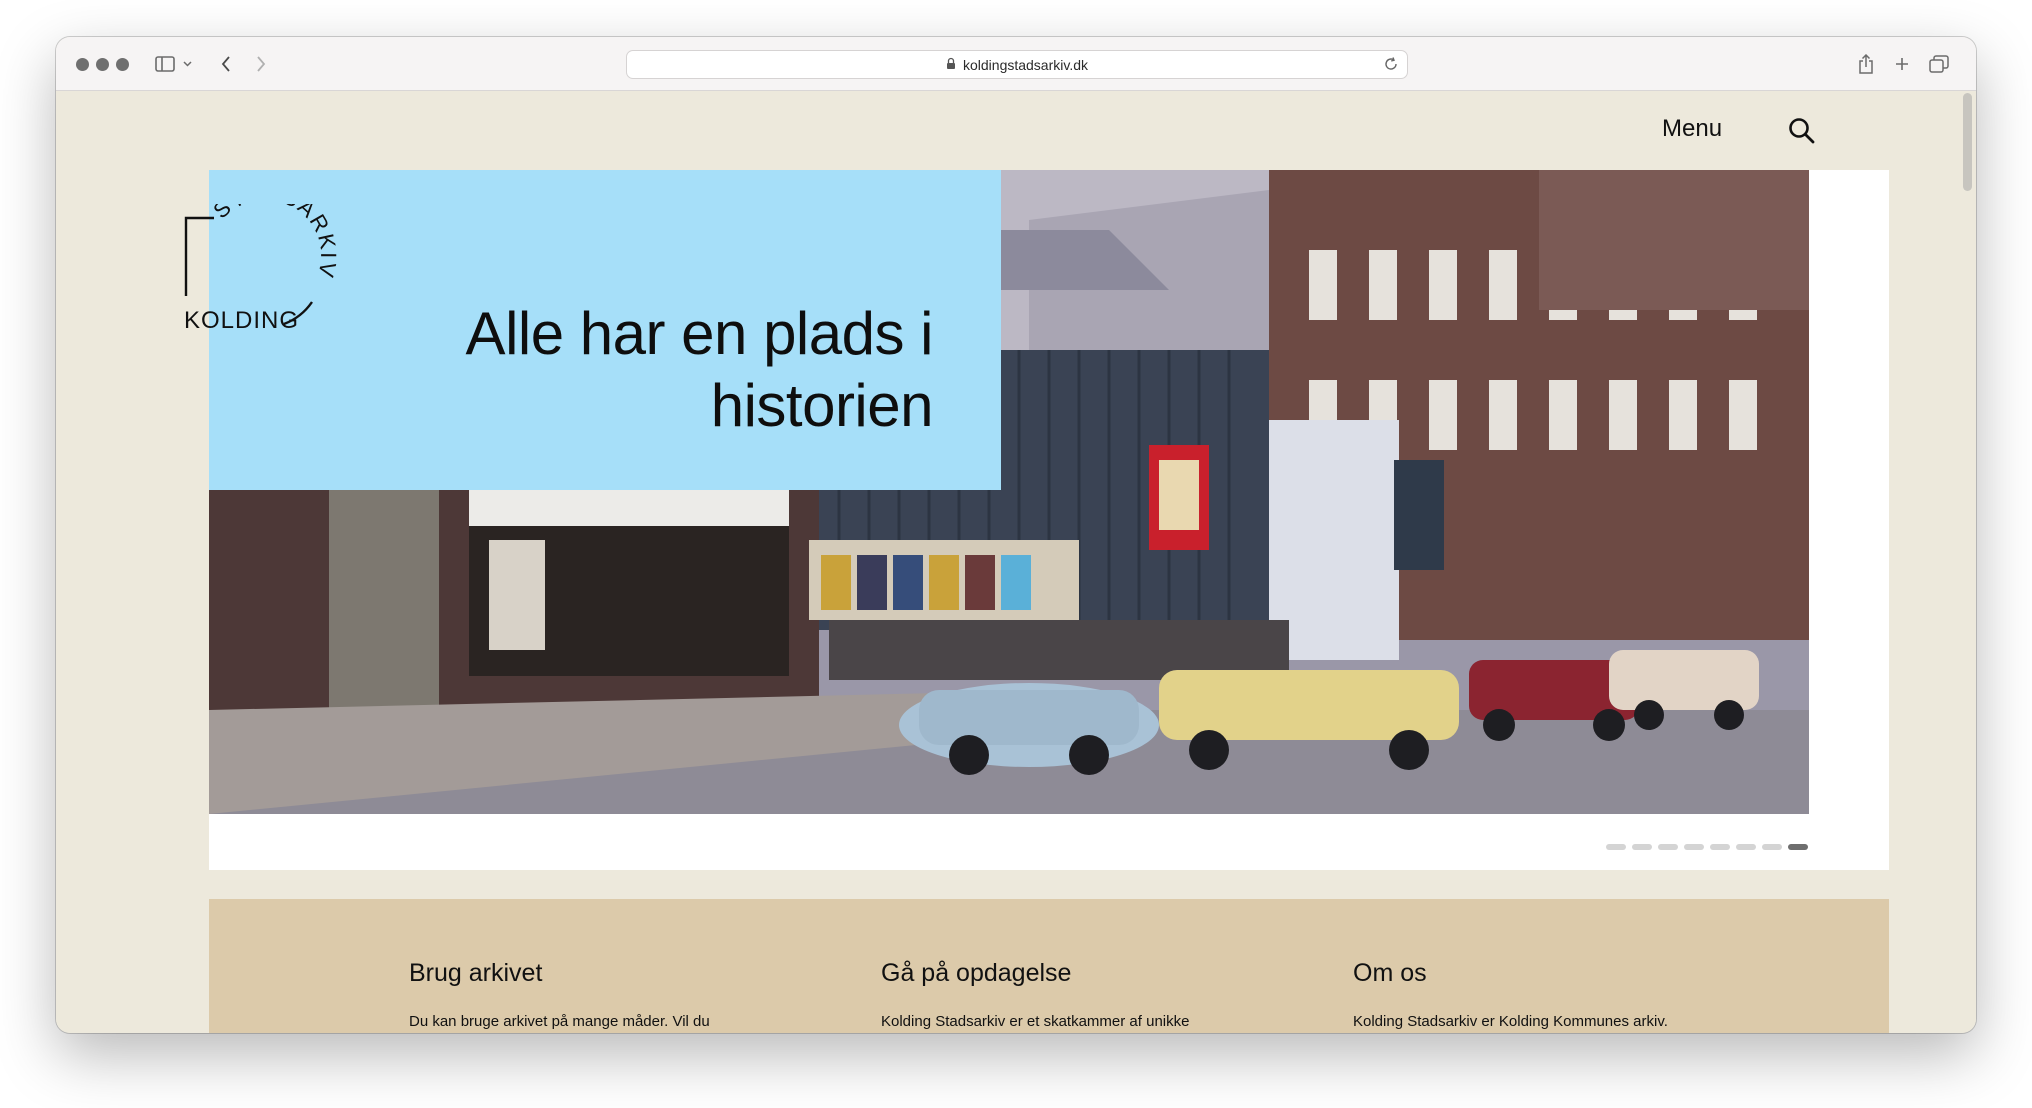 Image resolution: width=2032 pixels, height=1108 pixels. What do you see at coordinates (165, 64) in the screenshot?
I see `sidebar-toggle-icon` at bounding box center [165, 64].